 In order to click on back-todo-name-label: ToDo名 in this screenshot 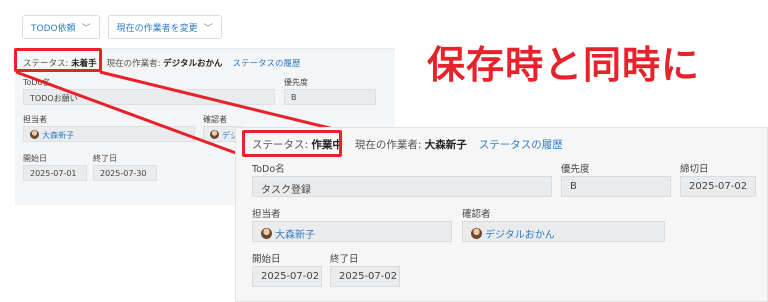, I will do `click(37, 82)`.